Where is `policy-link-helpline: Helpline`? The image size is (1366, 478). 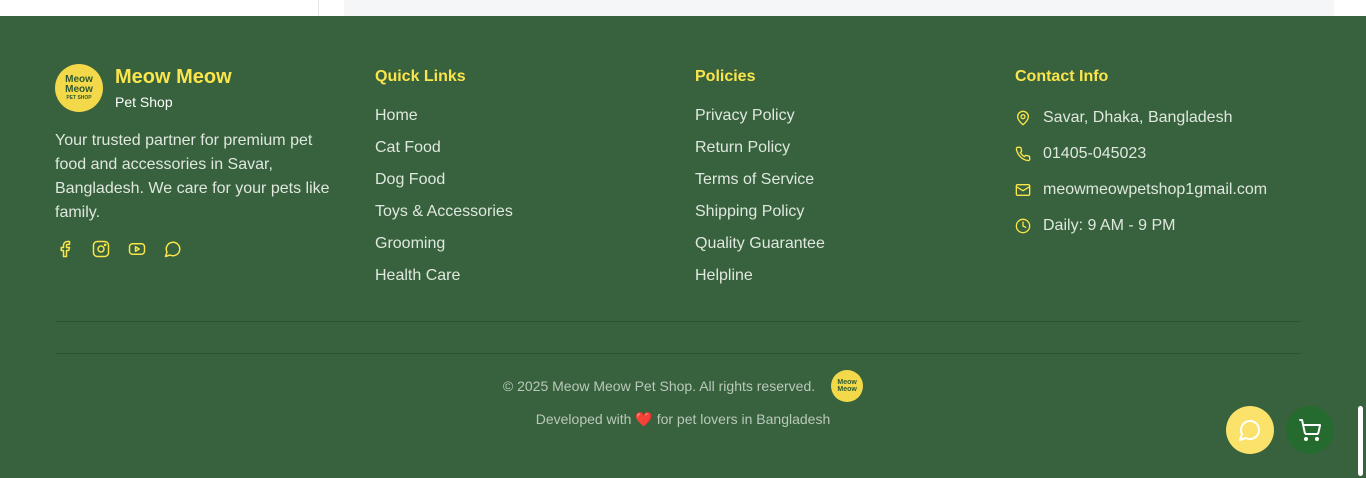 policy-link-helpline: Helpline is located at coordinates (760, 284).